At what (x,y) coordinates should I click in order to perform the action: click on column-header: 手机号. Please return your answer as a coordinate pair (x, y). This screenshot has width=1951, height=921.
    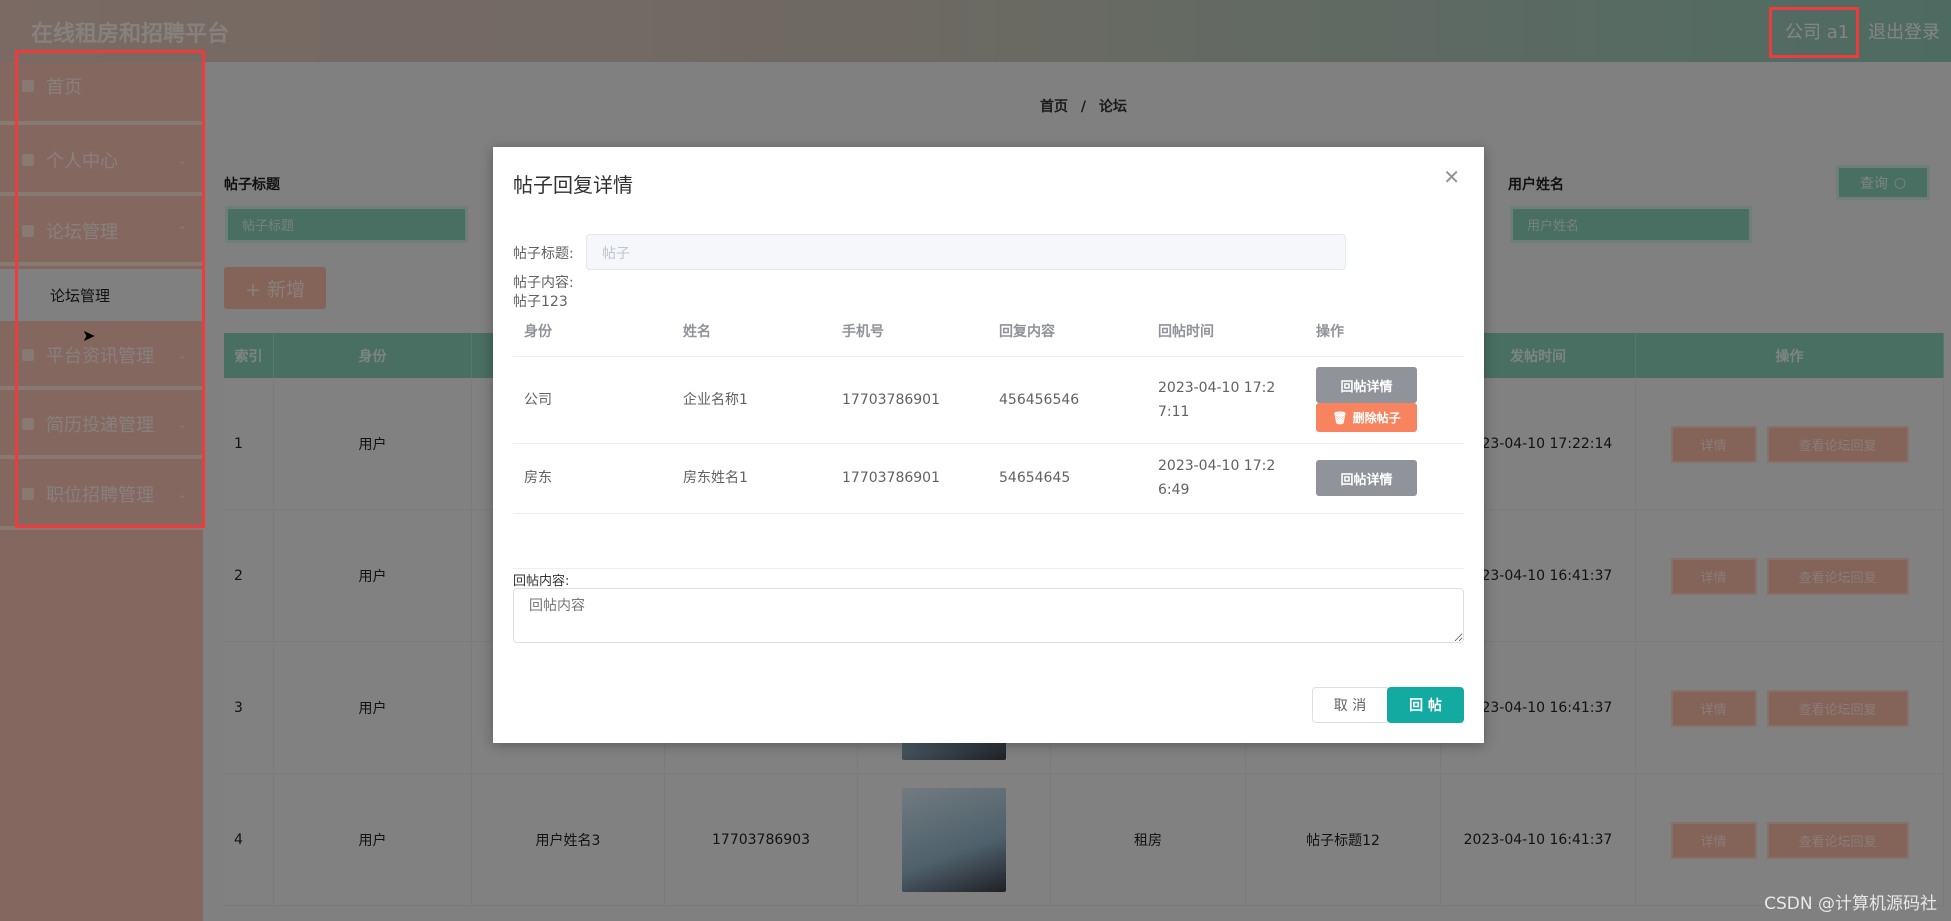
    Looking at the image, I should click on (863, 332).